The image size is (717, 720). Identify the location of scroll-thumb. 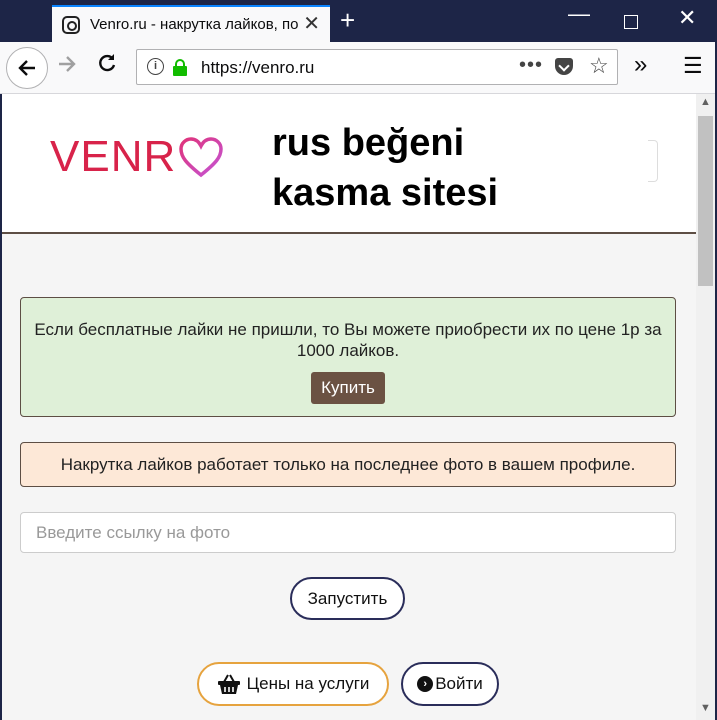
(705, 201).